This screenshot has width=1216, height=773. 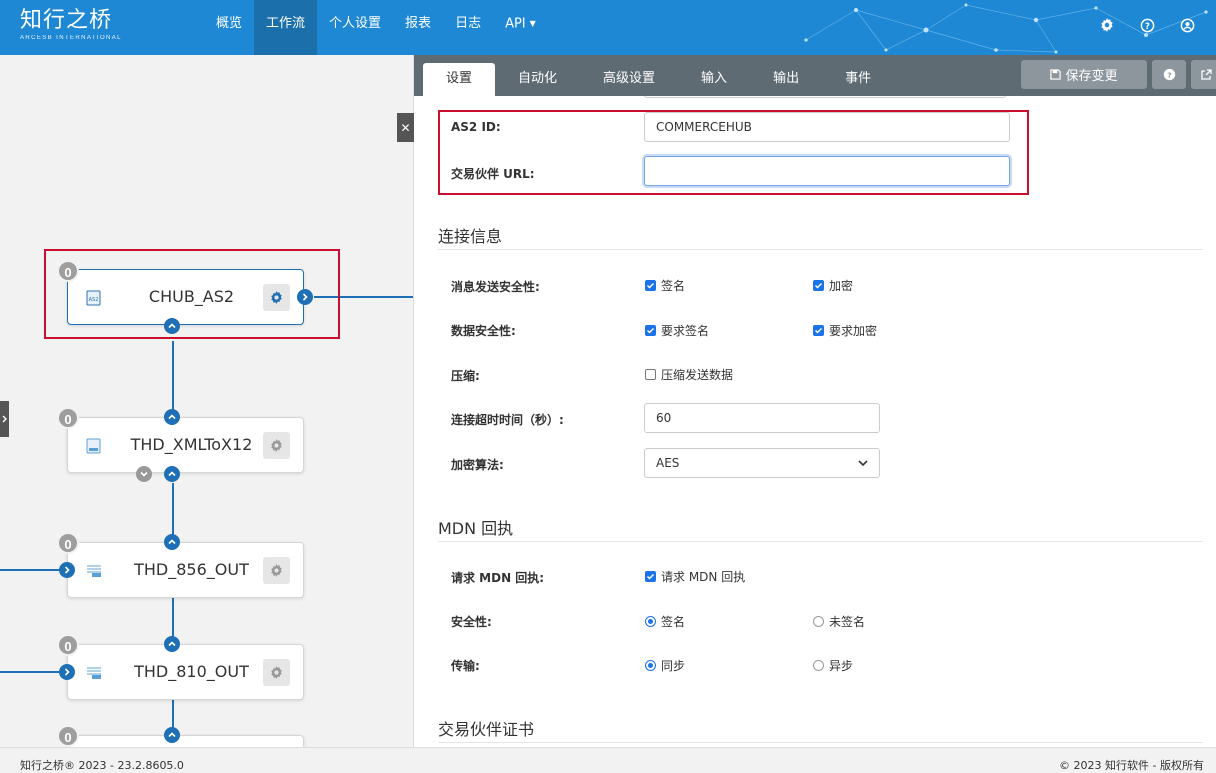 What do you see at coordinates (507, 420) in the screenshot?
I see `timeout-label: 连接超时时间（秒）:` at bounding box center [507, 420].